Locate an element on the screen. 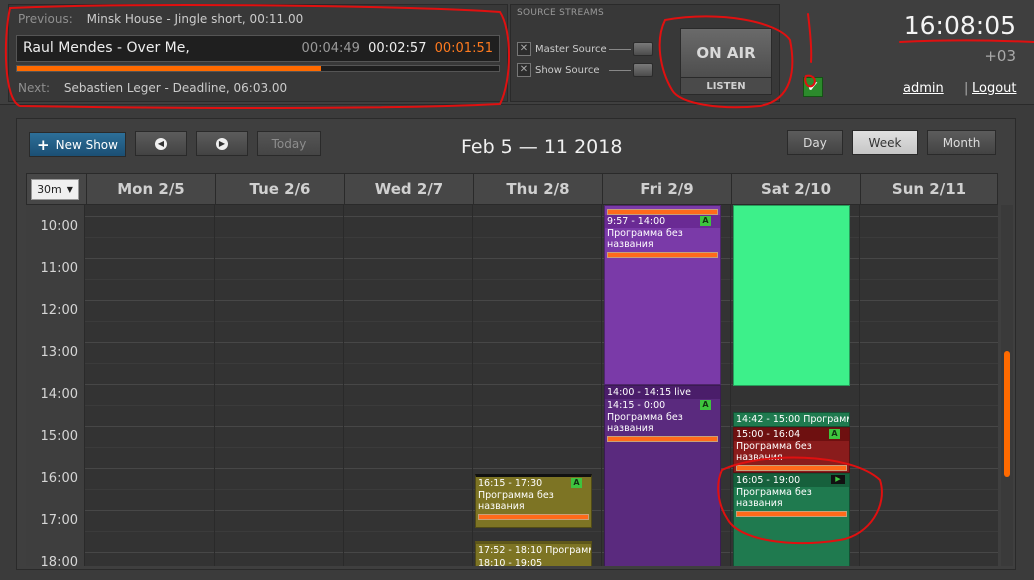 This screenshot has height=580, width=1034. show-time-range: 17:52 - 18:10 Программа is located at coordinates (535, 550).